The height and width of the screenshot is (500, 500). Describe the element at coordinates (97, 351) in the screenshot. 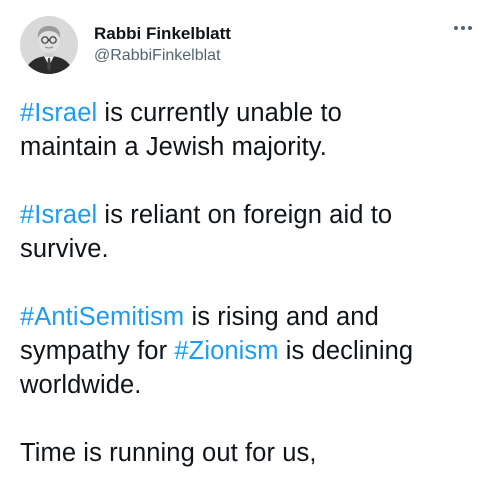

I see `tweet-text-segment: sympathy for` at that location.